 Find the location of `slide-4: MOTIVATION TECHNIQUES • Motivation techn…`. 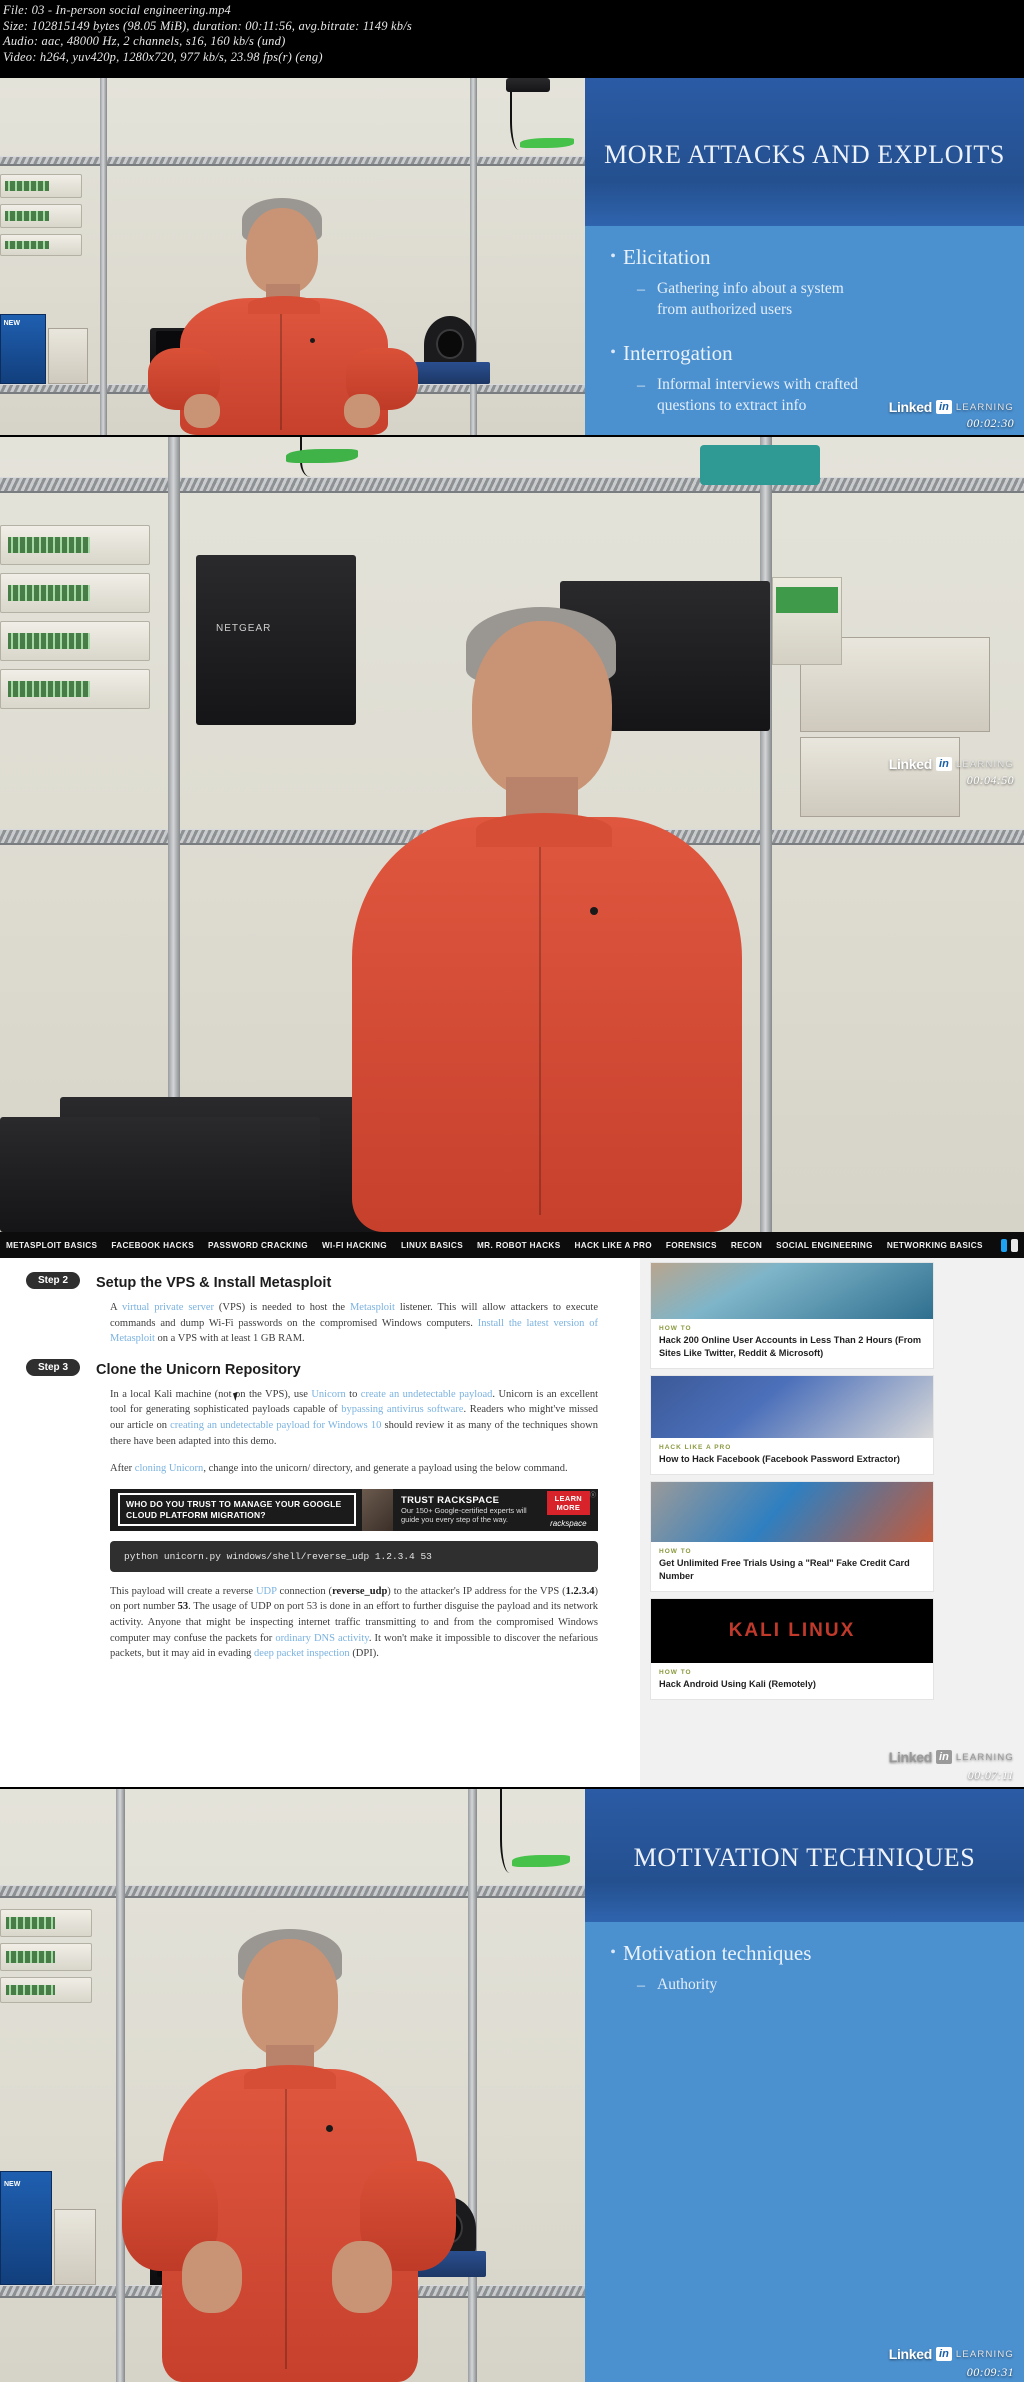

slide-4: MOTIVATION TECHNIQUES • Motivation techn… is located at coordinates (804, 2085).